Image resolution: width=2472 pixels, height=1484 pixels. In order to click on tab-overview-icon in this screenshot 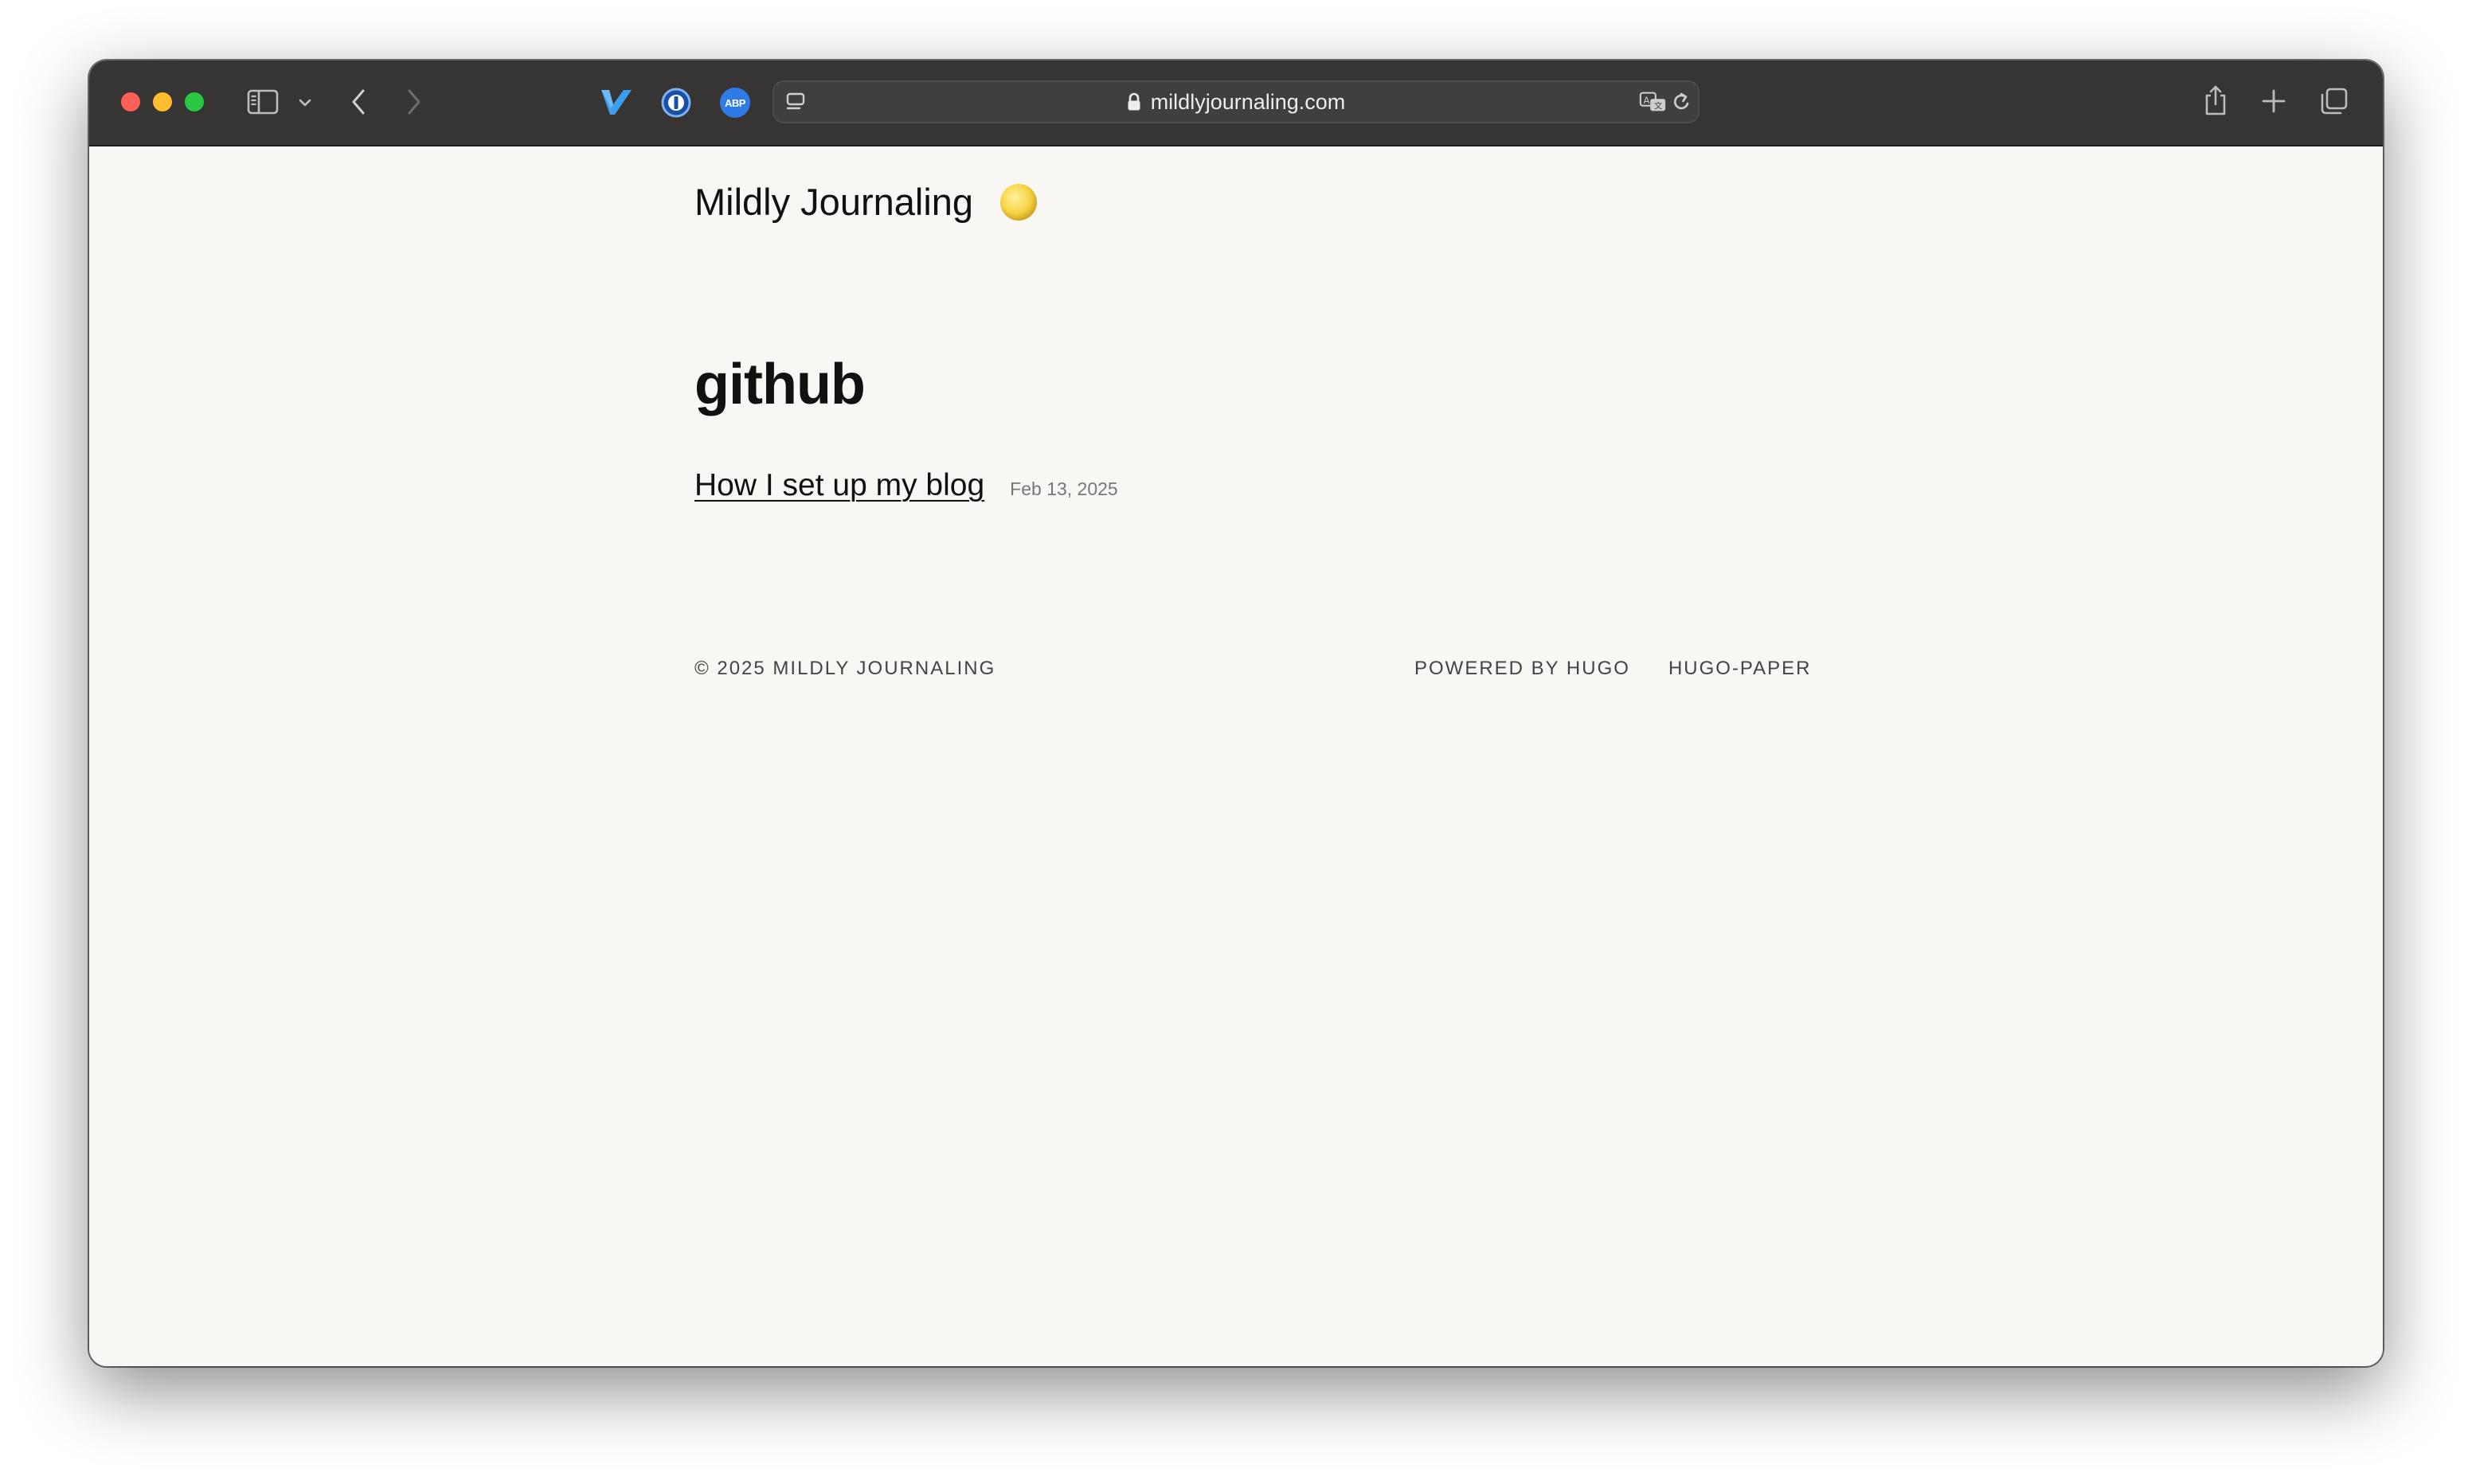, I will do `click(2334, 101)`.